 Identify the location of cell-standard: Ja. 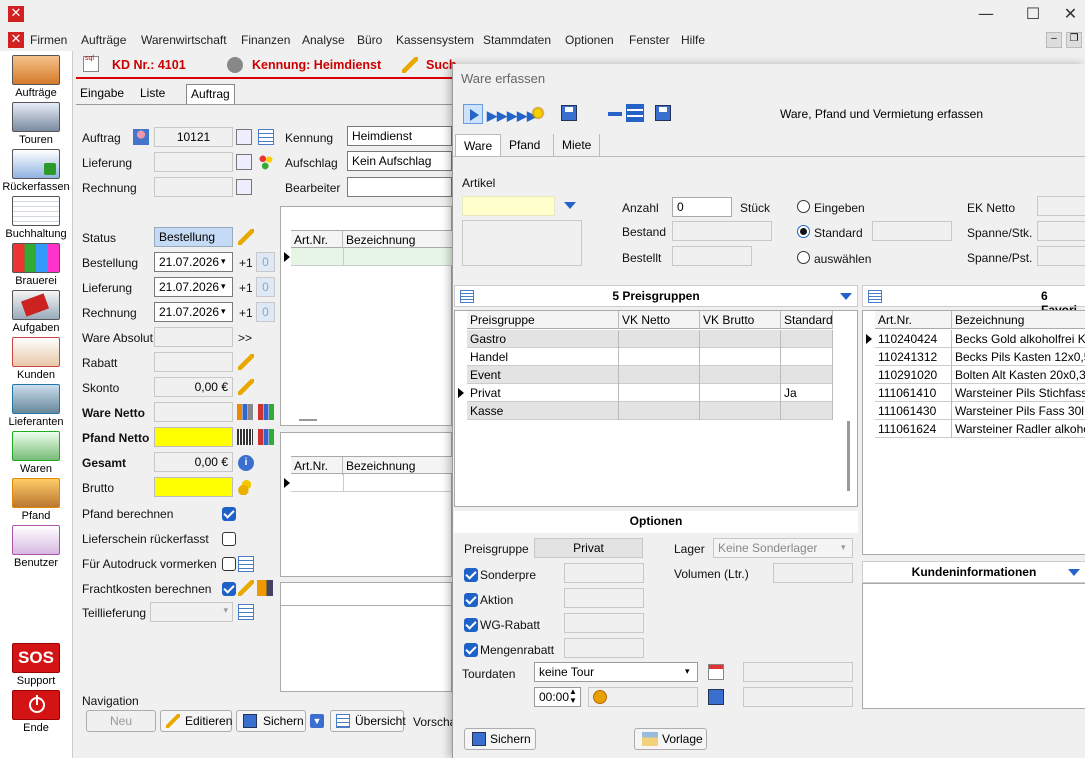
(807, 393).